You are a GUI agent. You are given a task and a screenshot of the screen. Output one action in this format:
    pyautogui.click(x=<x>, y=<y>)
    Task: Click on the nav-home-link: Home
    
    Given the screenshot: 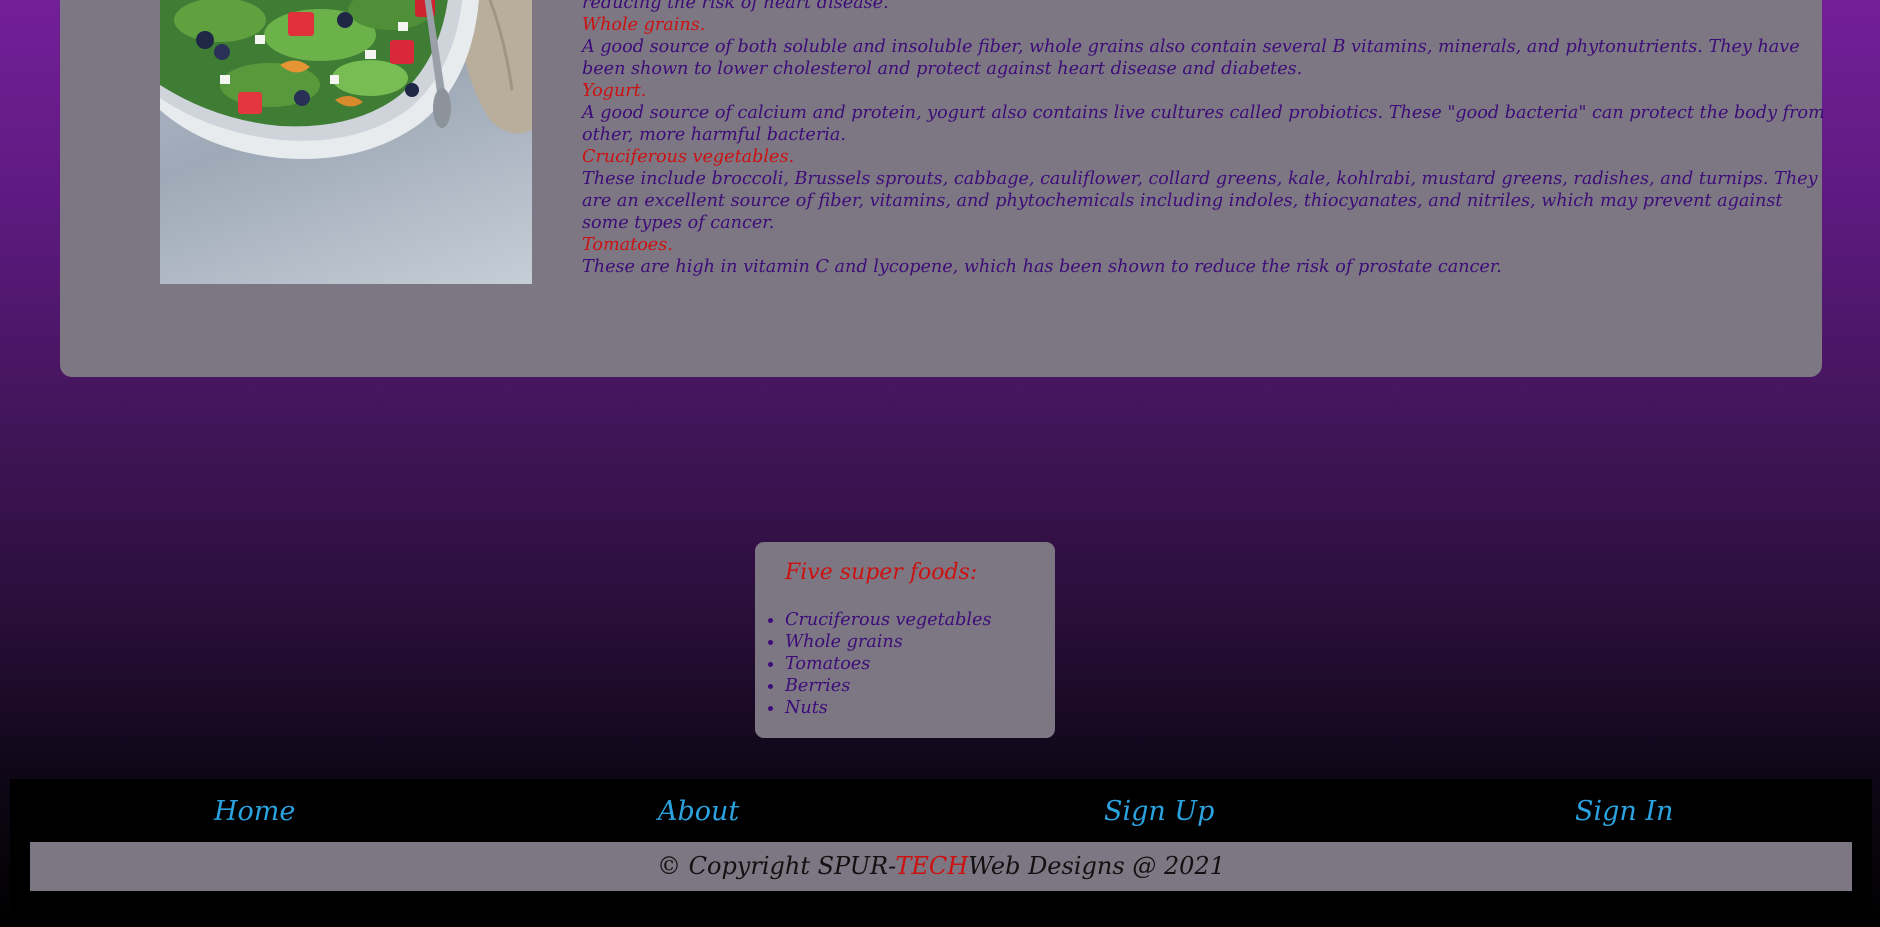 What is the action you would take?
    pyautogui.click(x=254, y=811)
    